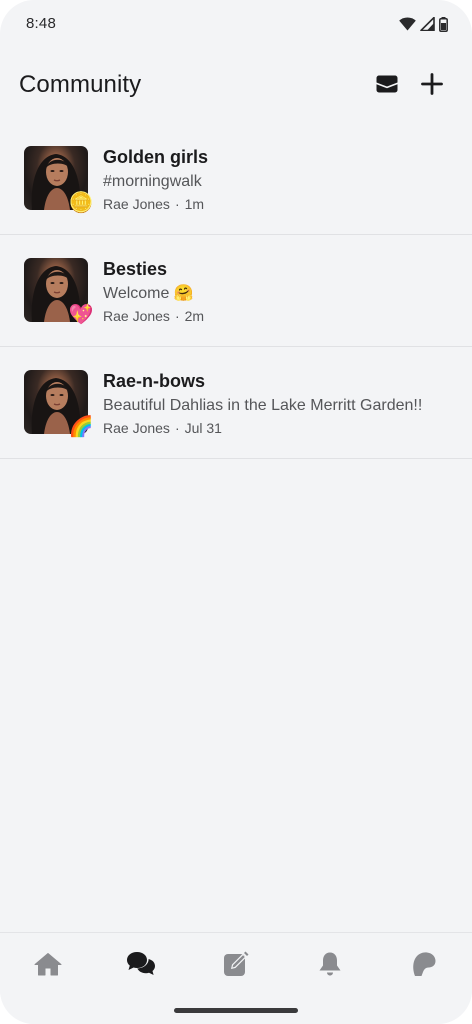 The height and width of the screenshot is (1024, 472). What do you see at coordinates (203, 428) in the screenshot?
I see `message-time: Jul 31` at bounding box center [203, 428].